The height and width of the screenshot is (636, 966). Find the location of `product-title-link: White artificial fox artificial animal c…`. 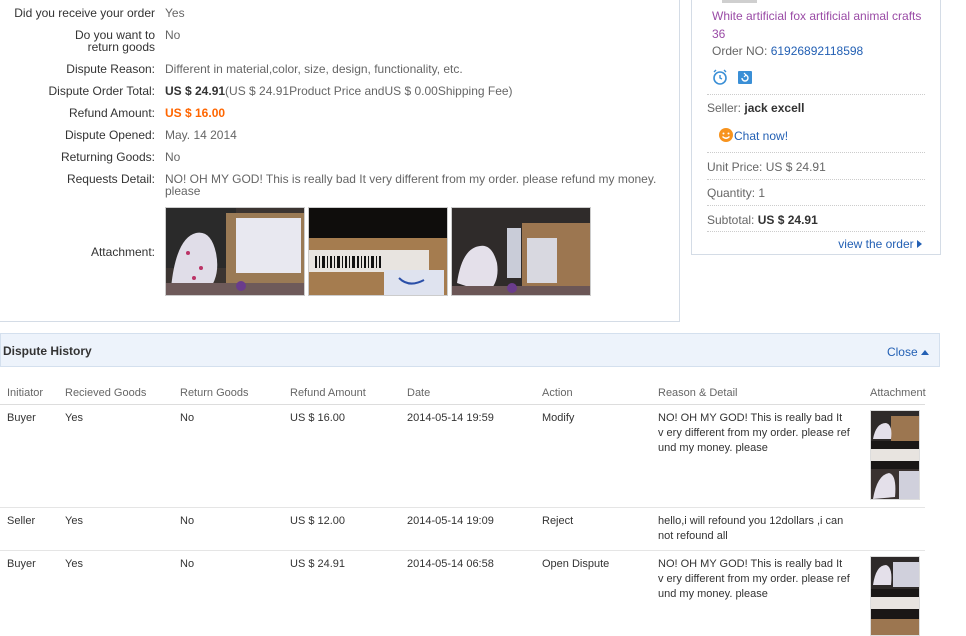

product-title-link: White artificial fox artificial animal c… is located at coordinates (823, 25).